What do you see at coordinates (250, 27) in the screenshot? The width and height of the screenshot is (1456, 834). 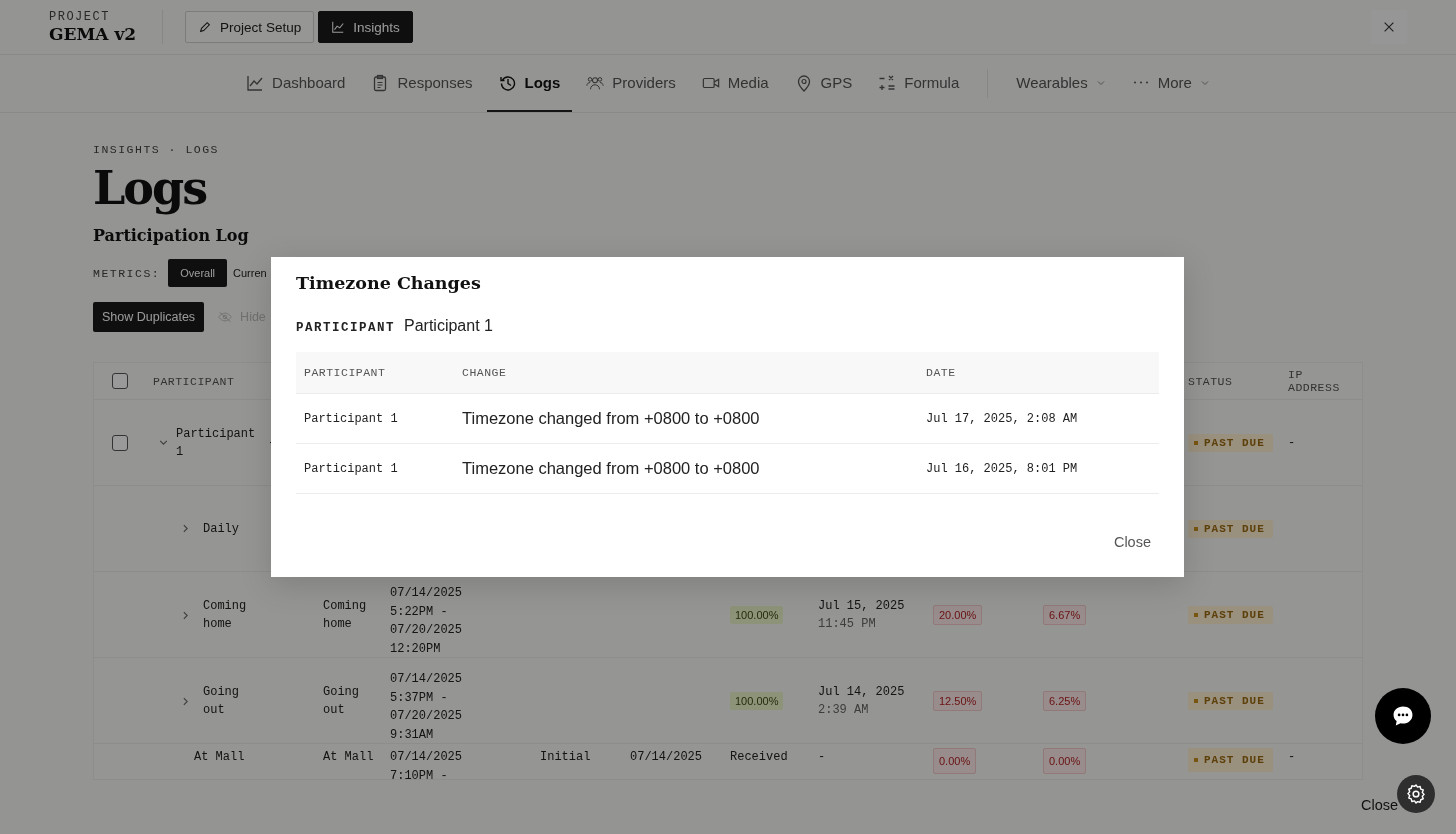 I see `mode-tab: Project Setup` at bounding box center [250, 27].